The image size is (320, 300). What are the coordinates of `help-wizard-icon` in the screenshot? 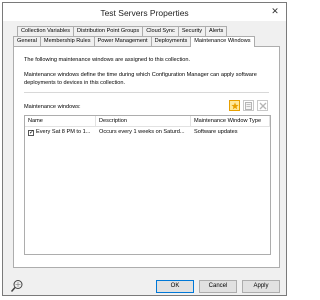 It's located at (17, 286).